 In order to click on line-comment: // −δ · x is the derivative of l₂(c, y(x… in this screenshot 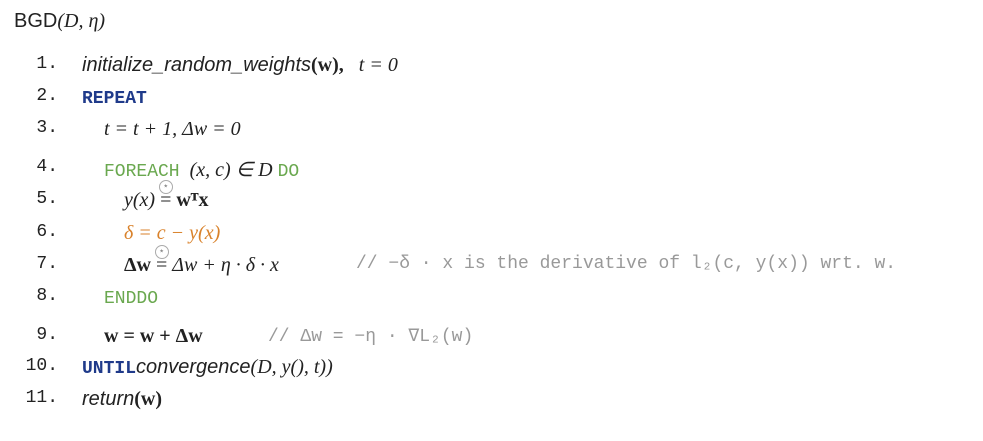, I will do `click(626, 264)`.